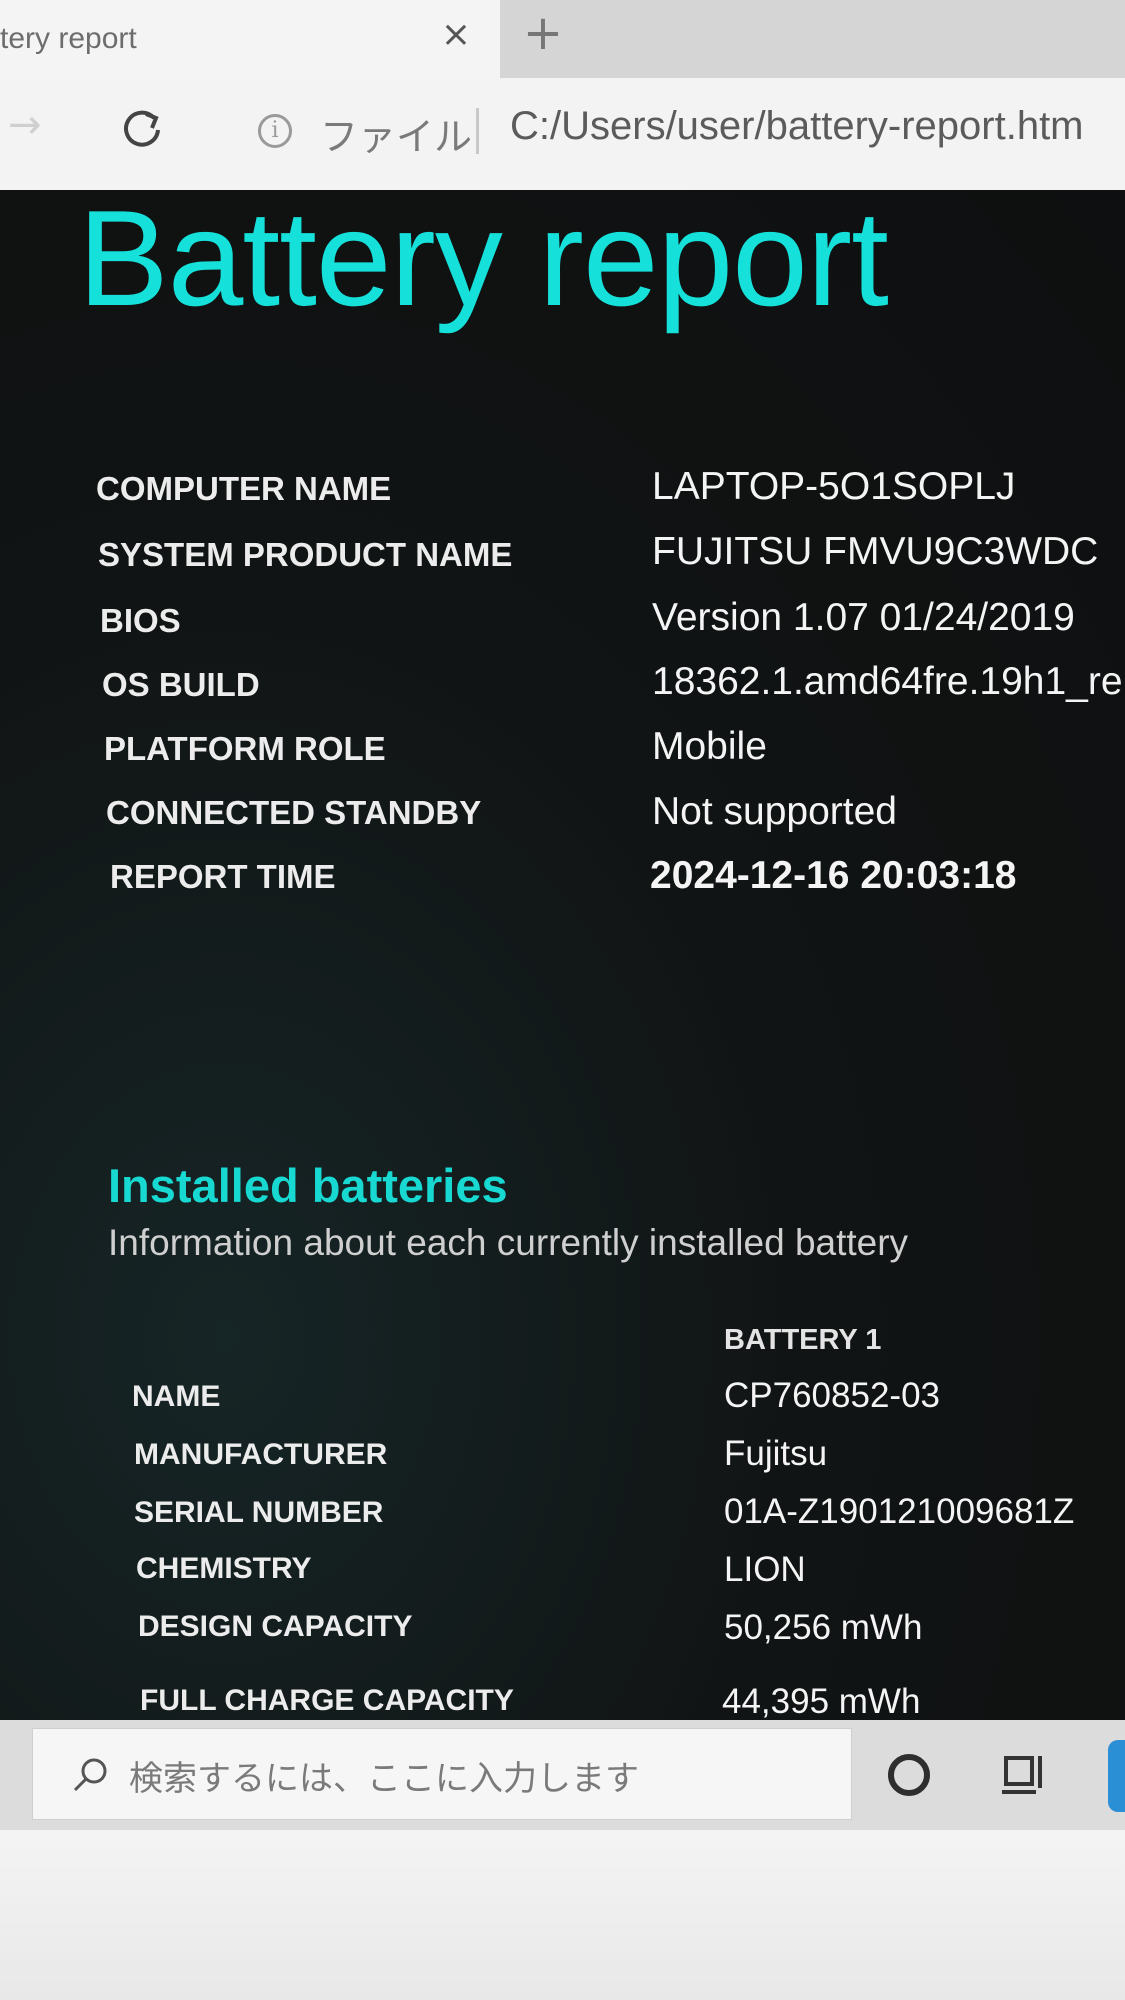  What do you see at coordinates (765, 1569) in the screenshot?
I see `chemistry-value: LION` at bounding box center [765, 1569].